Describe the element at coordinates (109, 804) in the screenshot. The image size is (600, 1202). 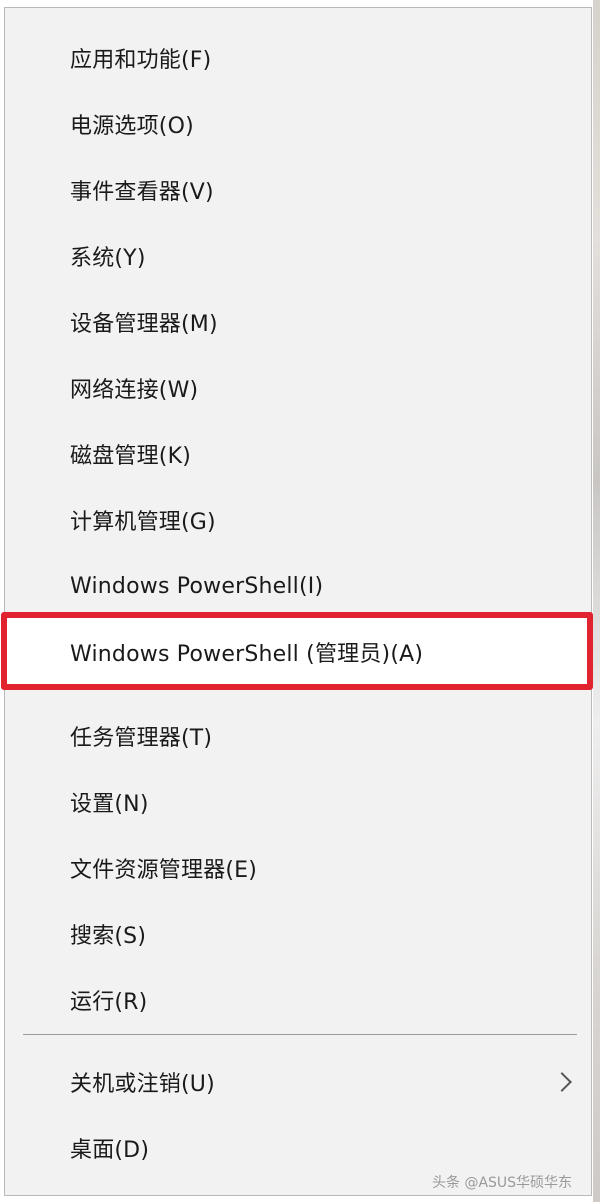
I see `menu-item-label: 设置(N)` at that location.